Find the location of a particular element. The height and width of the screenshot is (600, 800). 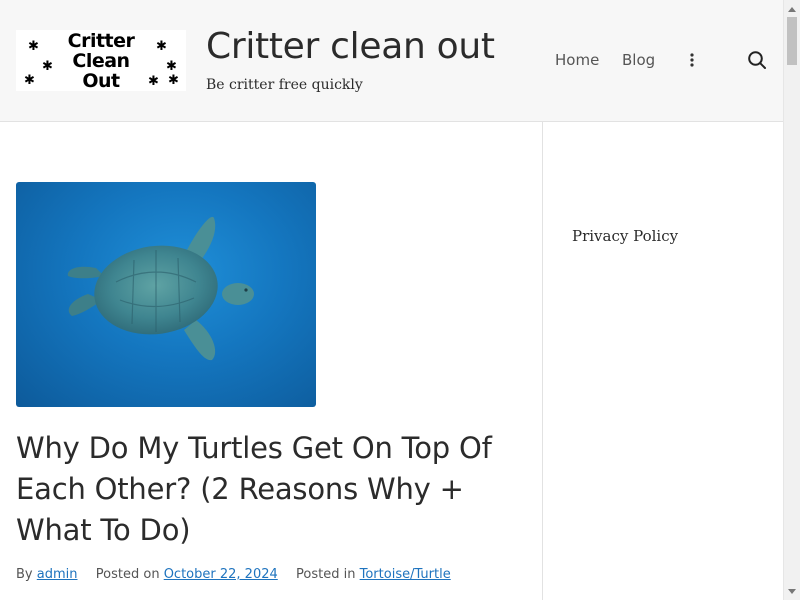

sidebar-link-privacy-policy: Privacy Policy is located at coordinates (625, 236).